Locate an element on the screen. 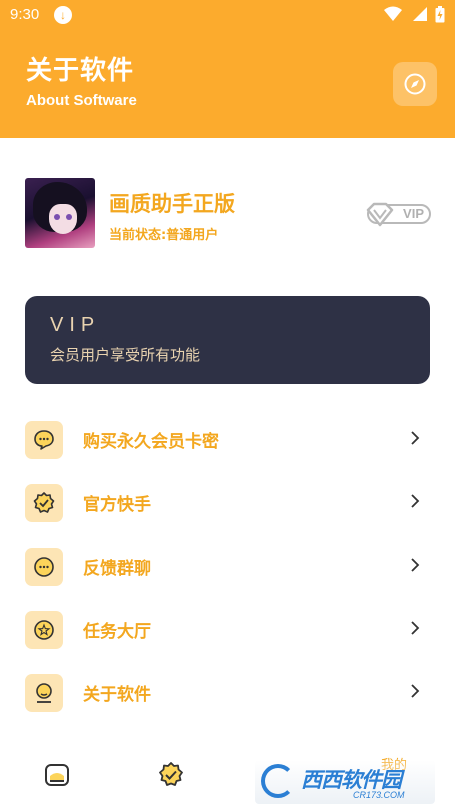 This screenshot has height=809, width=455. message-dots-icon is located at coordinates (44, 566).